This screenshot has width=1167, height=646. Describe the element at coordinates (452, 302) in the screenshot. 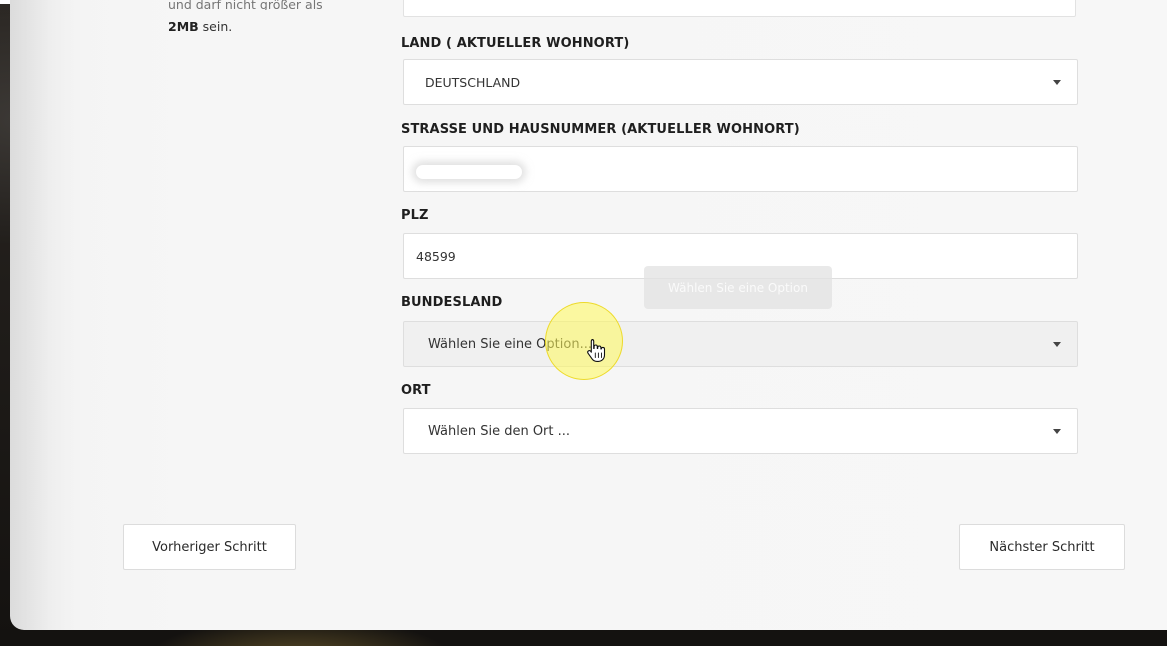

I see `bundesland-label: BUNDESLAND` at that location.